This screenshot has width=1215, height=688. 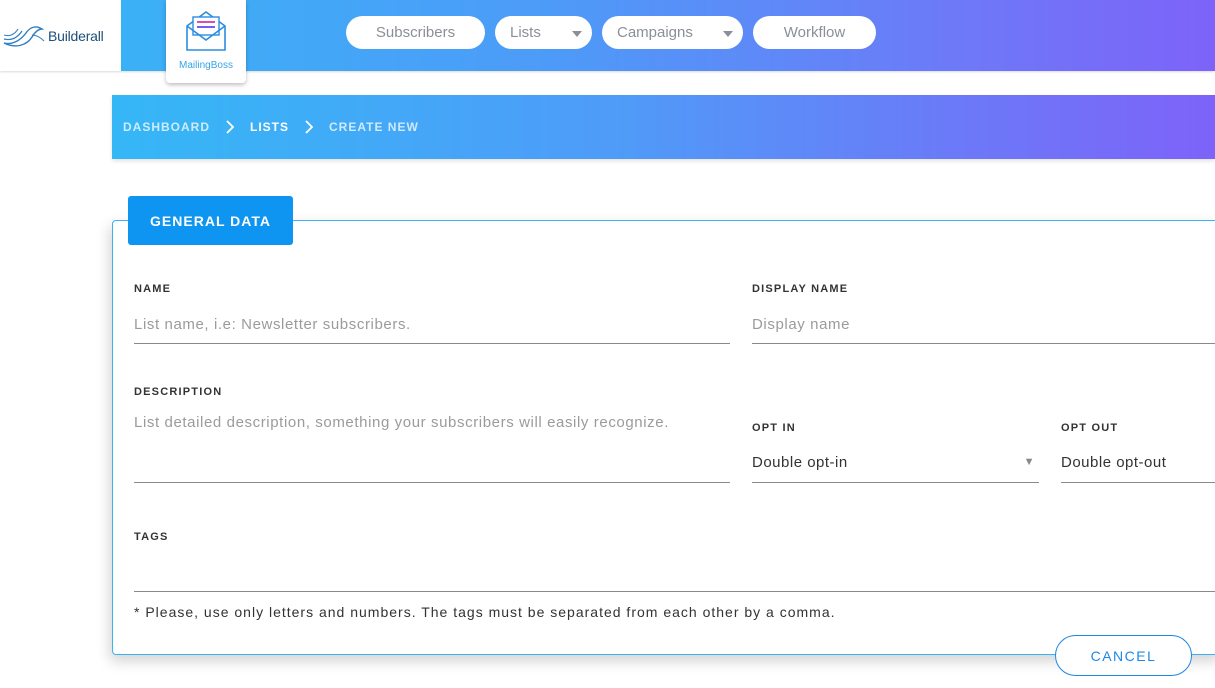 What do you see at coordinates (774, 428) in the screenshot?
I see `opt-in-label: OPT IN` at bounding box center [774, 428].